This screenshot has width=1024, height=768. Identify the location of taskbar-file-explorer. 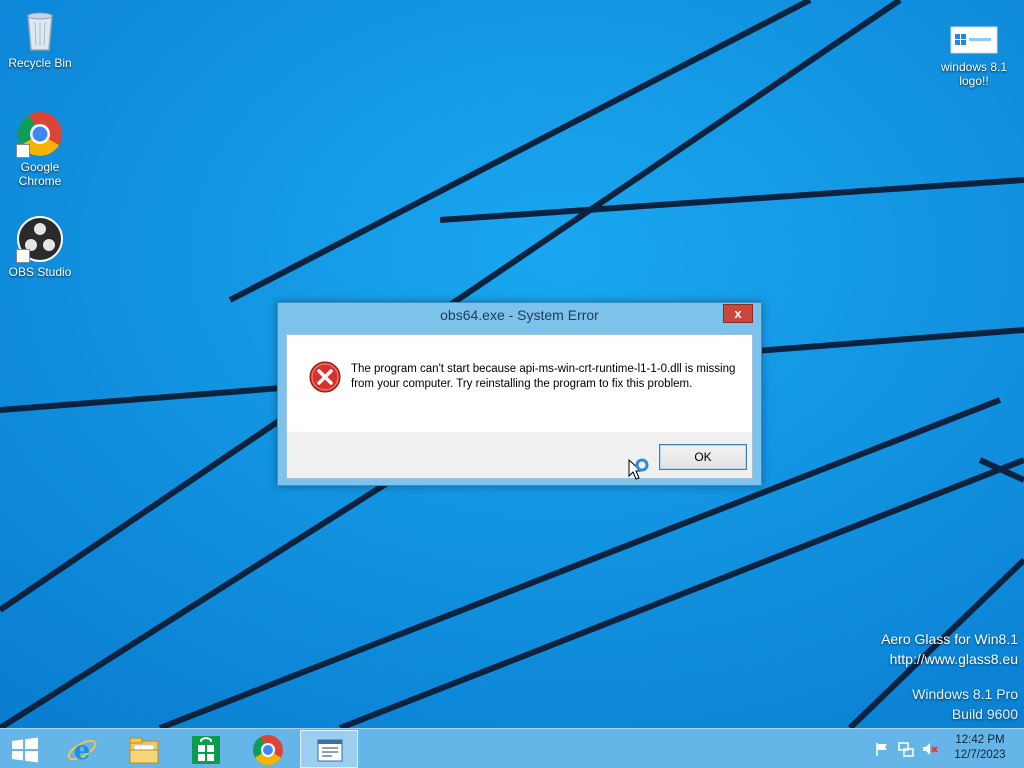
(143, 749).